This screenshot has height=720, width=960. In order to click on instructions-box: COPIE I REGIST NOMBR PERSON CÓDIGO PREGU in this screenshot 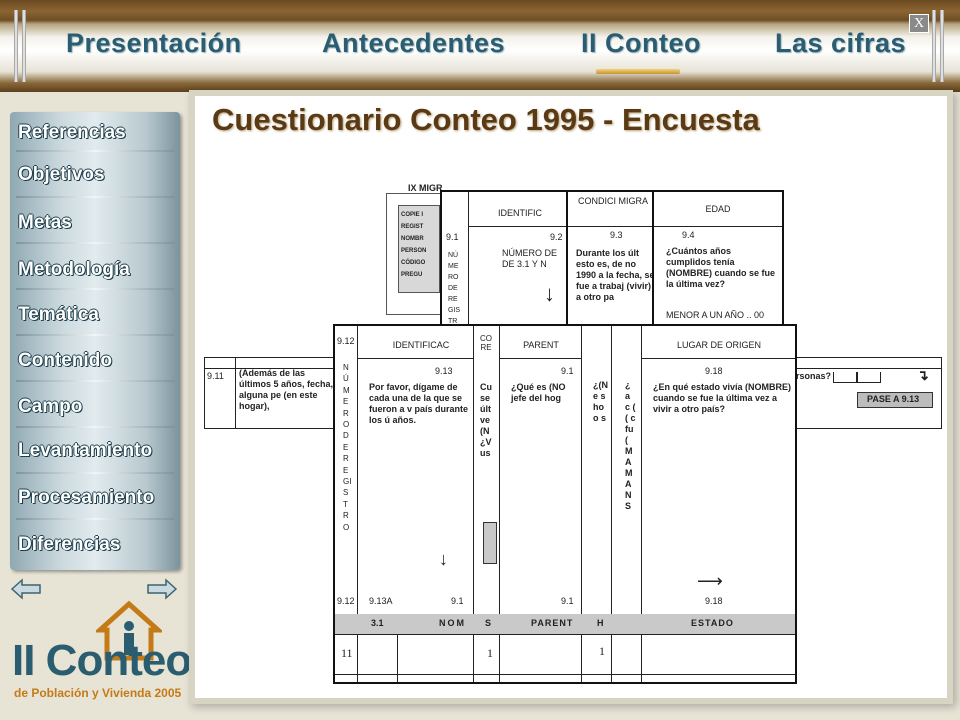, I will do `click(419, 249)`.